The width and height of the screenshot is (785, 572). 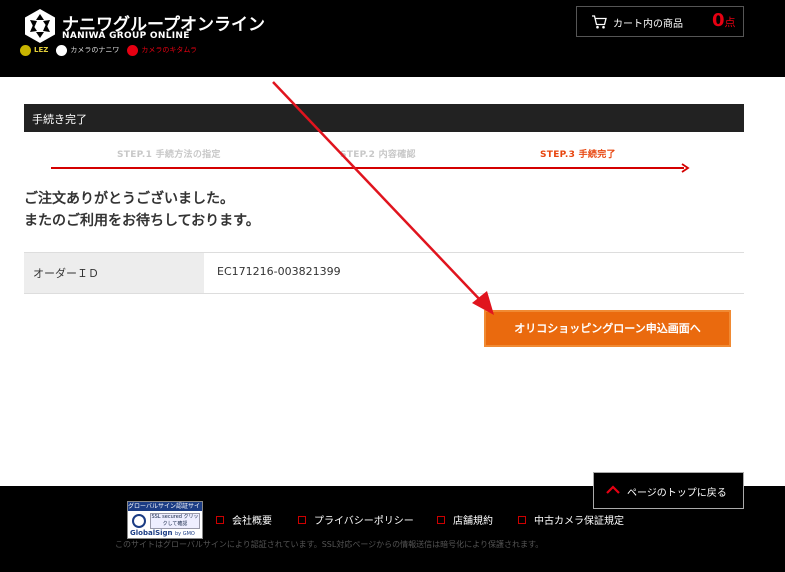 What do you see at coordinates (599, 22) in the screenshot?
I see `cart-icon` at bounding box center [599, 22].